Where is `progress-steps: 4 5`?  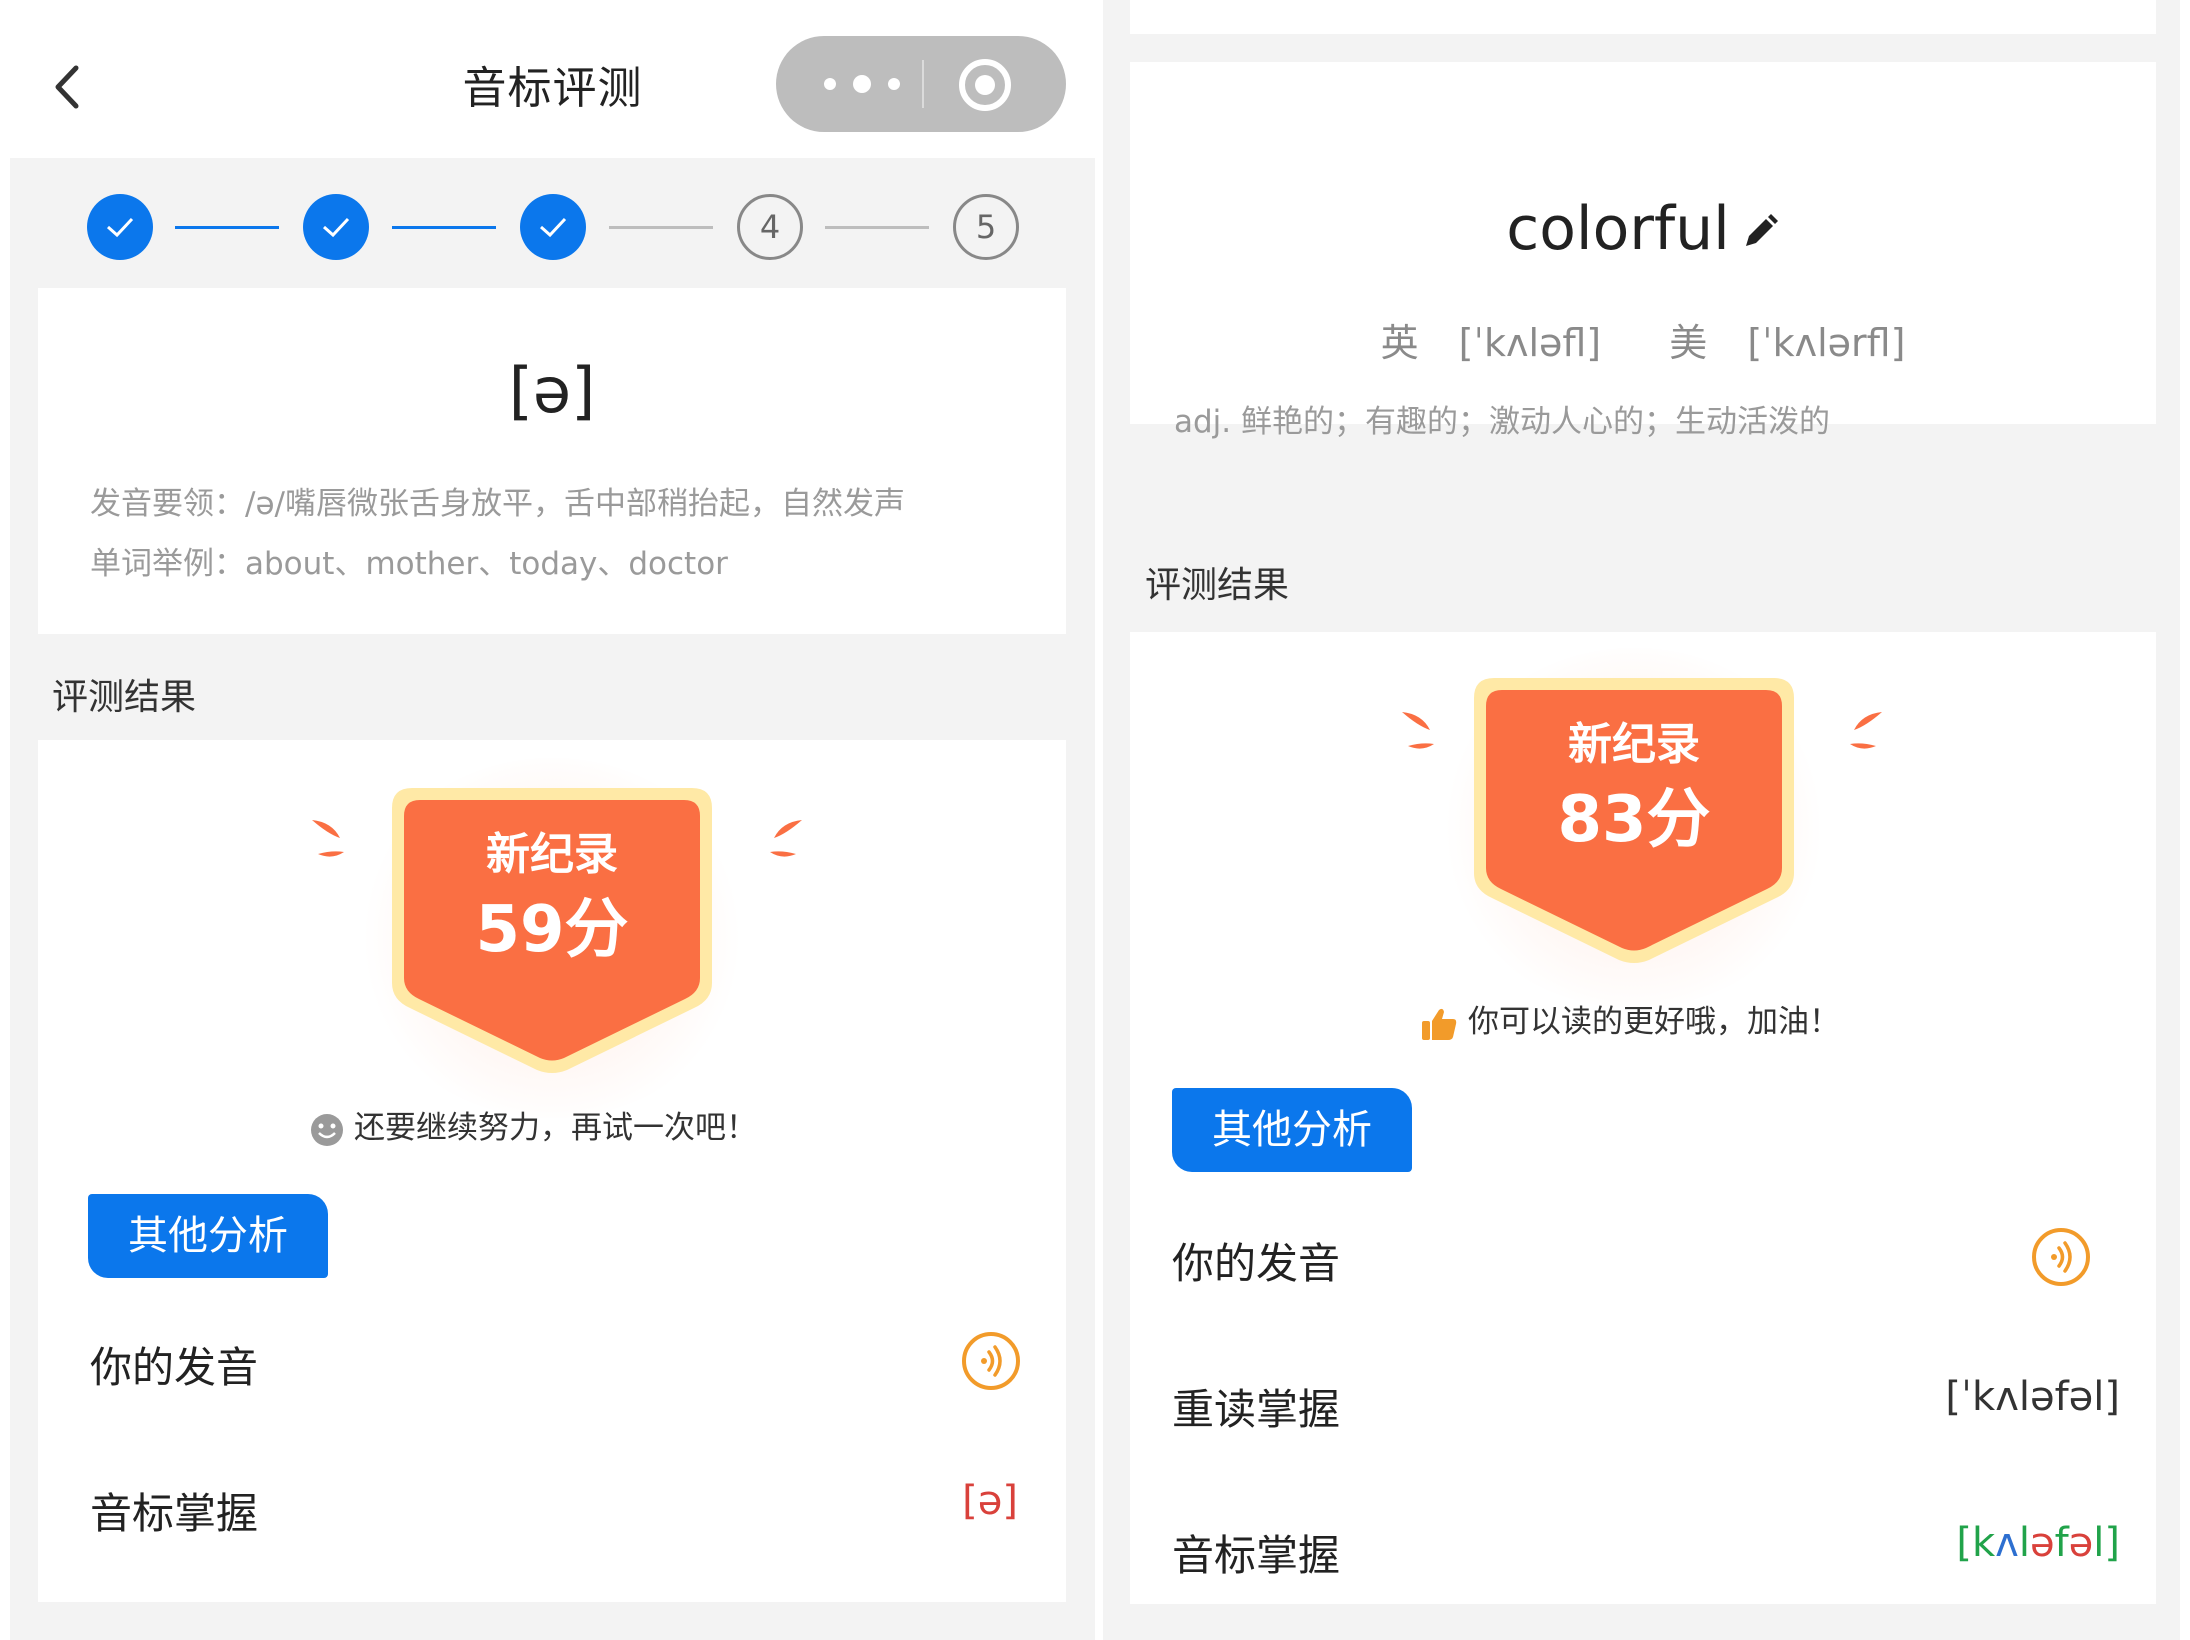 progress-steps: 4 5 is located at coordinates (552, 223).